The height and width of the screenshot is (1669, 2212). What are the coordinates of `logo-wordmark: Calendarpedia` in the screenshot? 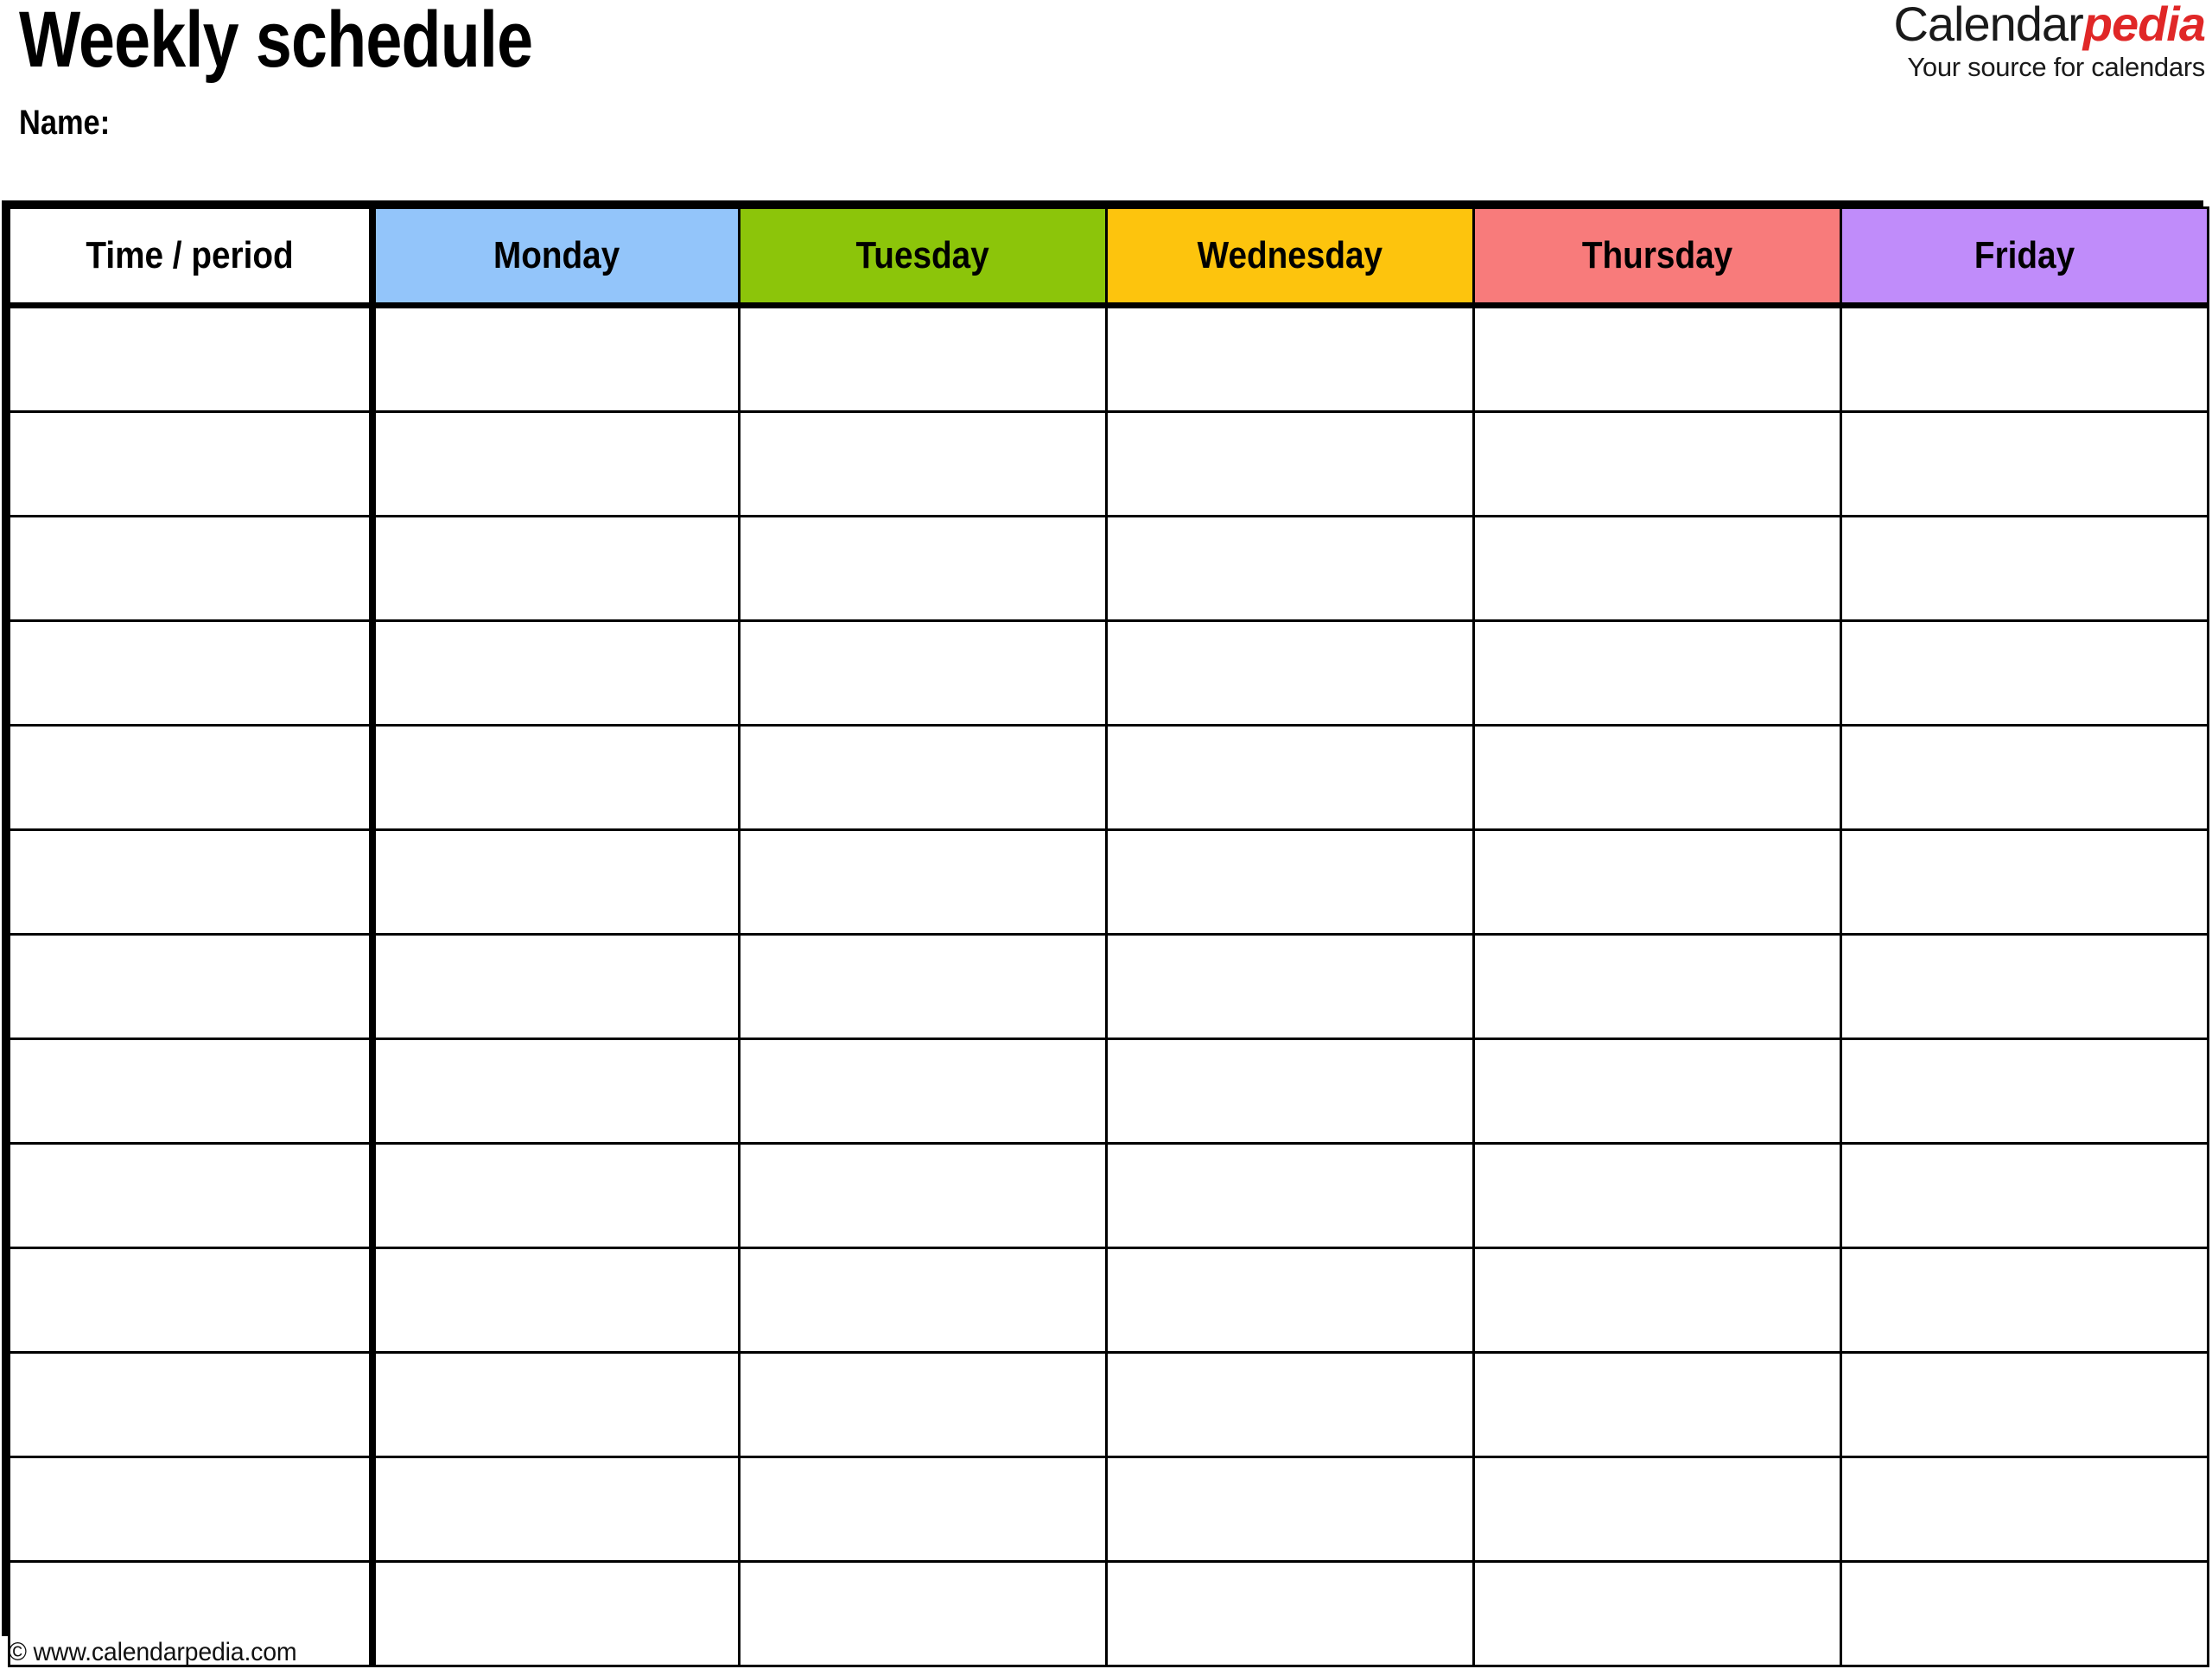 It's located at (2049, 24).